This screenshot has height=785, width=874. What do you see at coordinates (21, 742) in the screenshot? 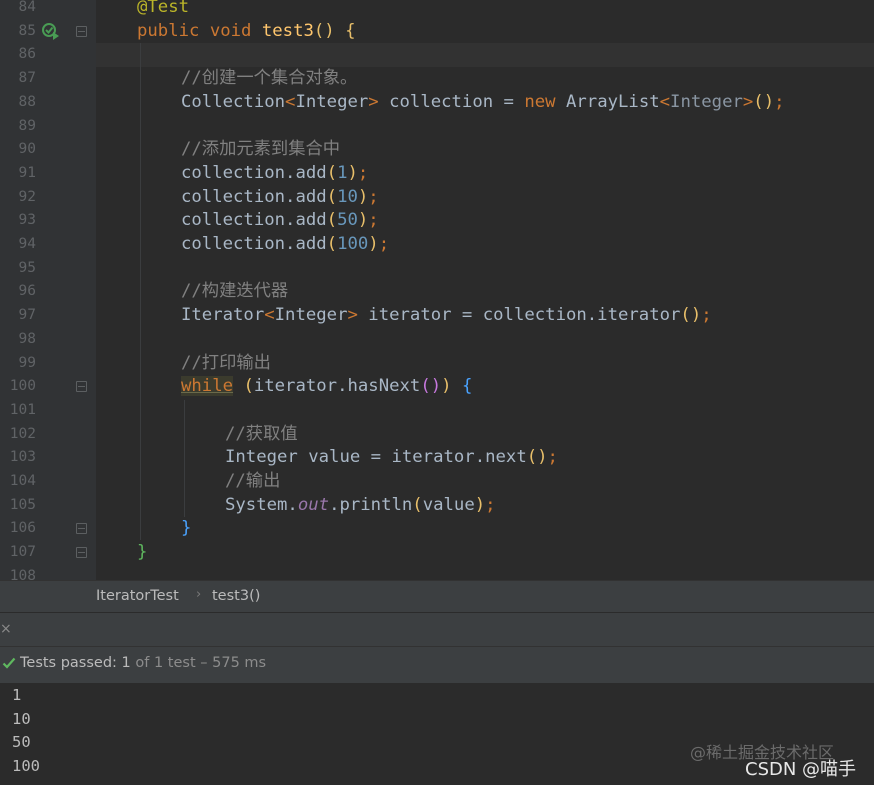
I see `console-line: 50` at bounding box center [21, 742].